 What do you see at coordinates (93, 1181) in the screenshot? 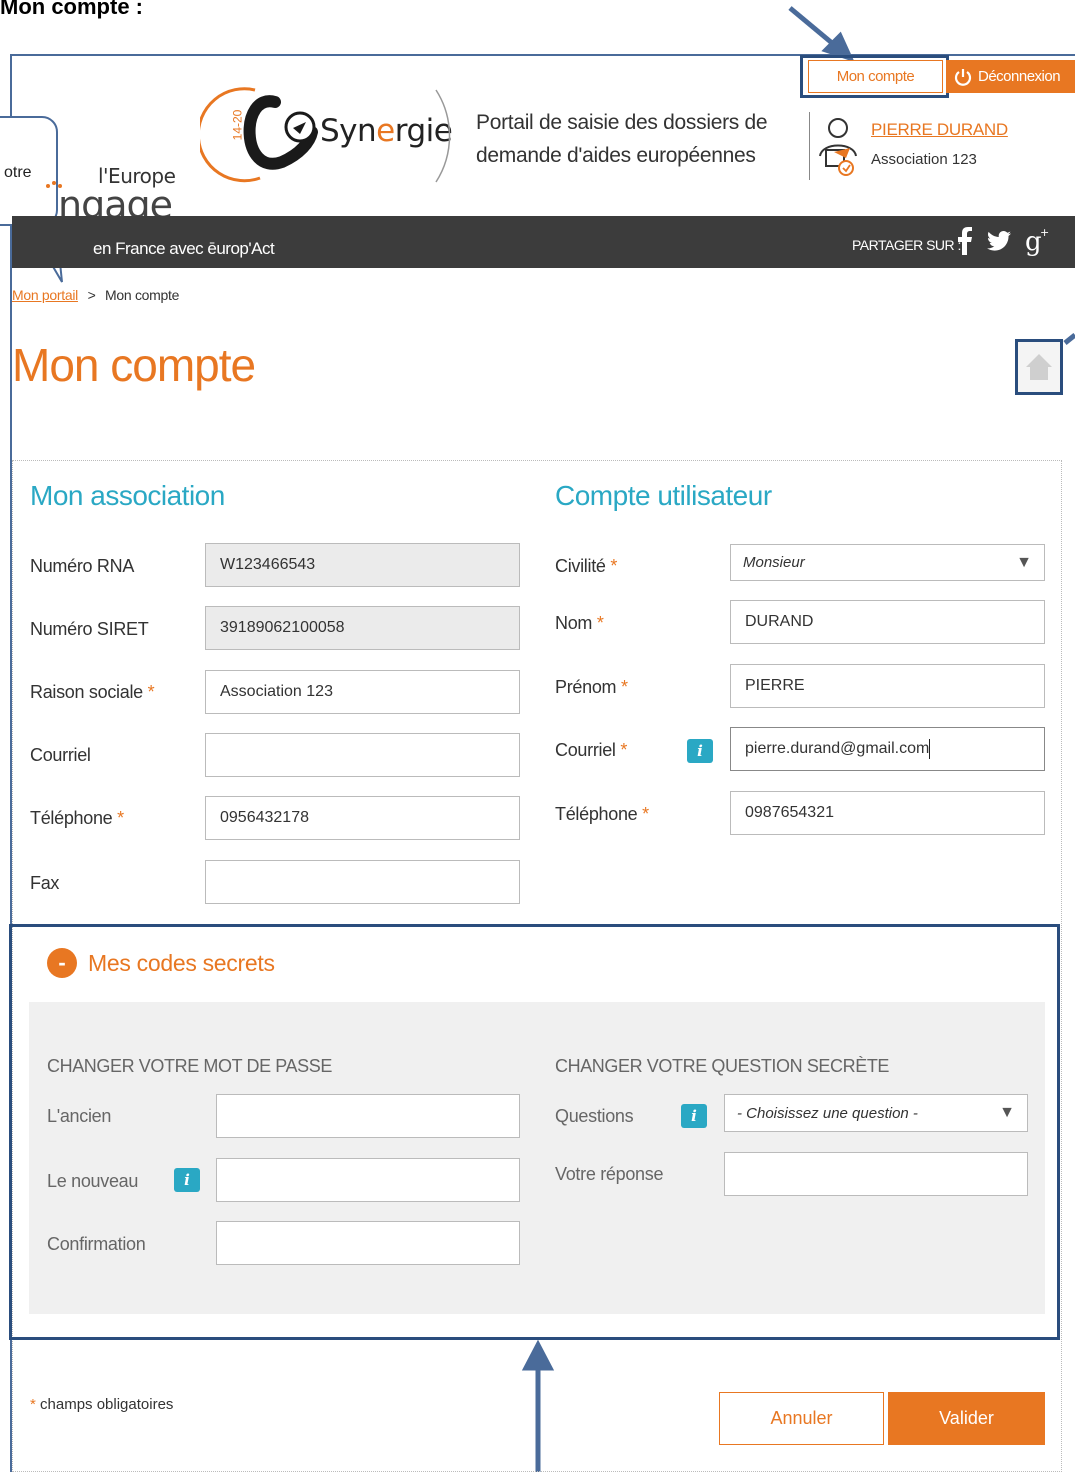
I see `new-password-label: Le nouveau` at bounding box center [93, 1181].